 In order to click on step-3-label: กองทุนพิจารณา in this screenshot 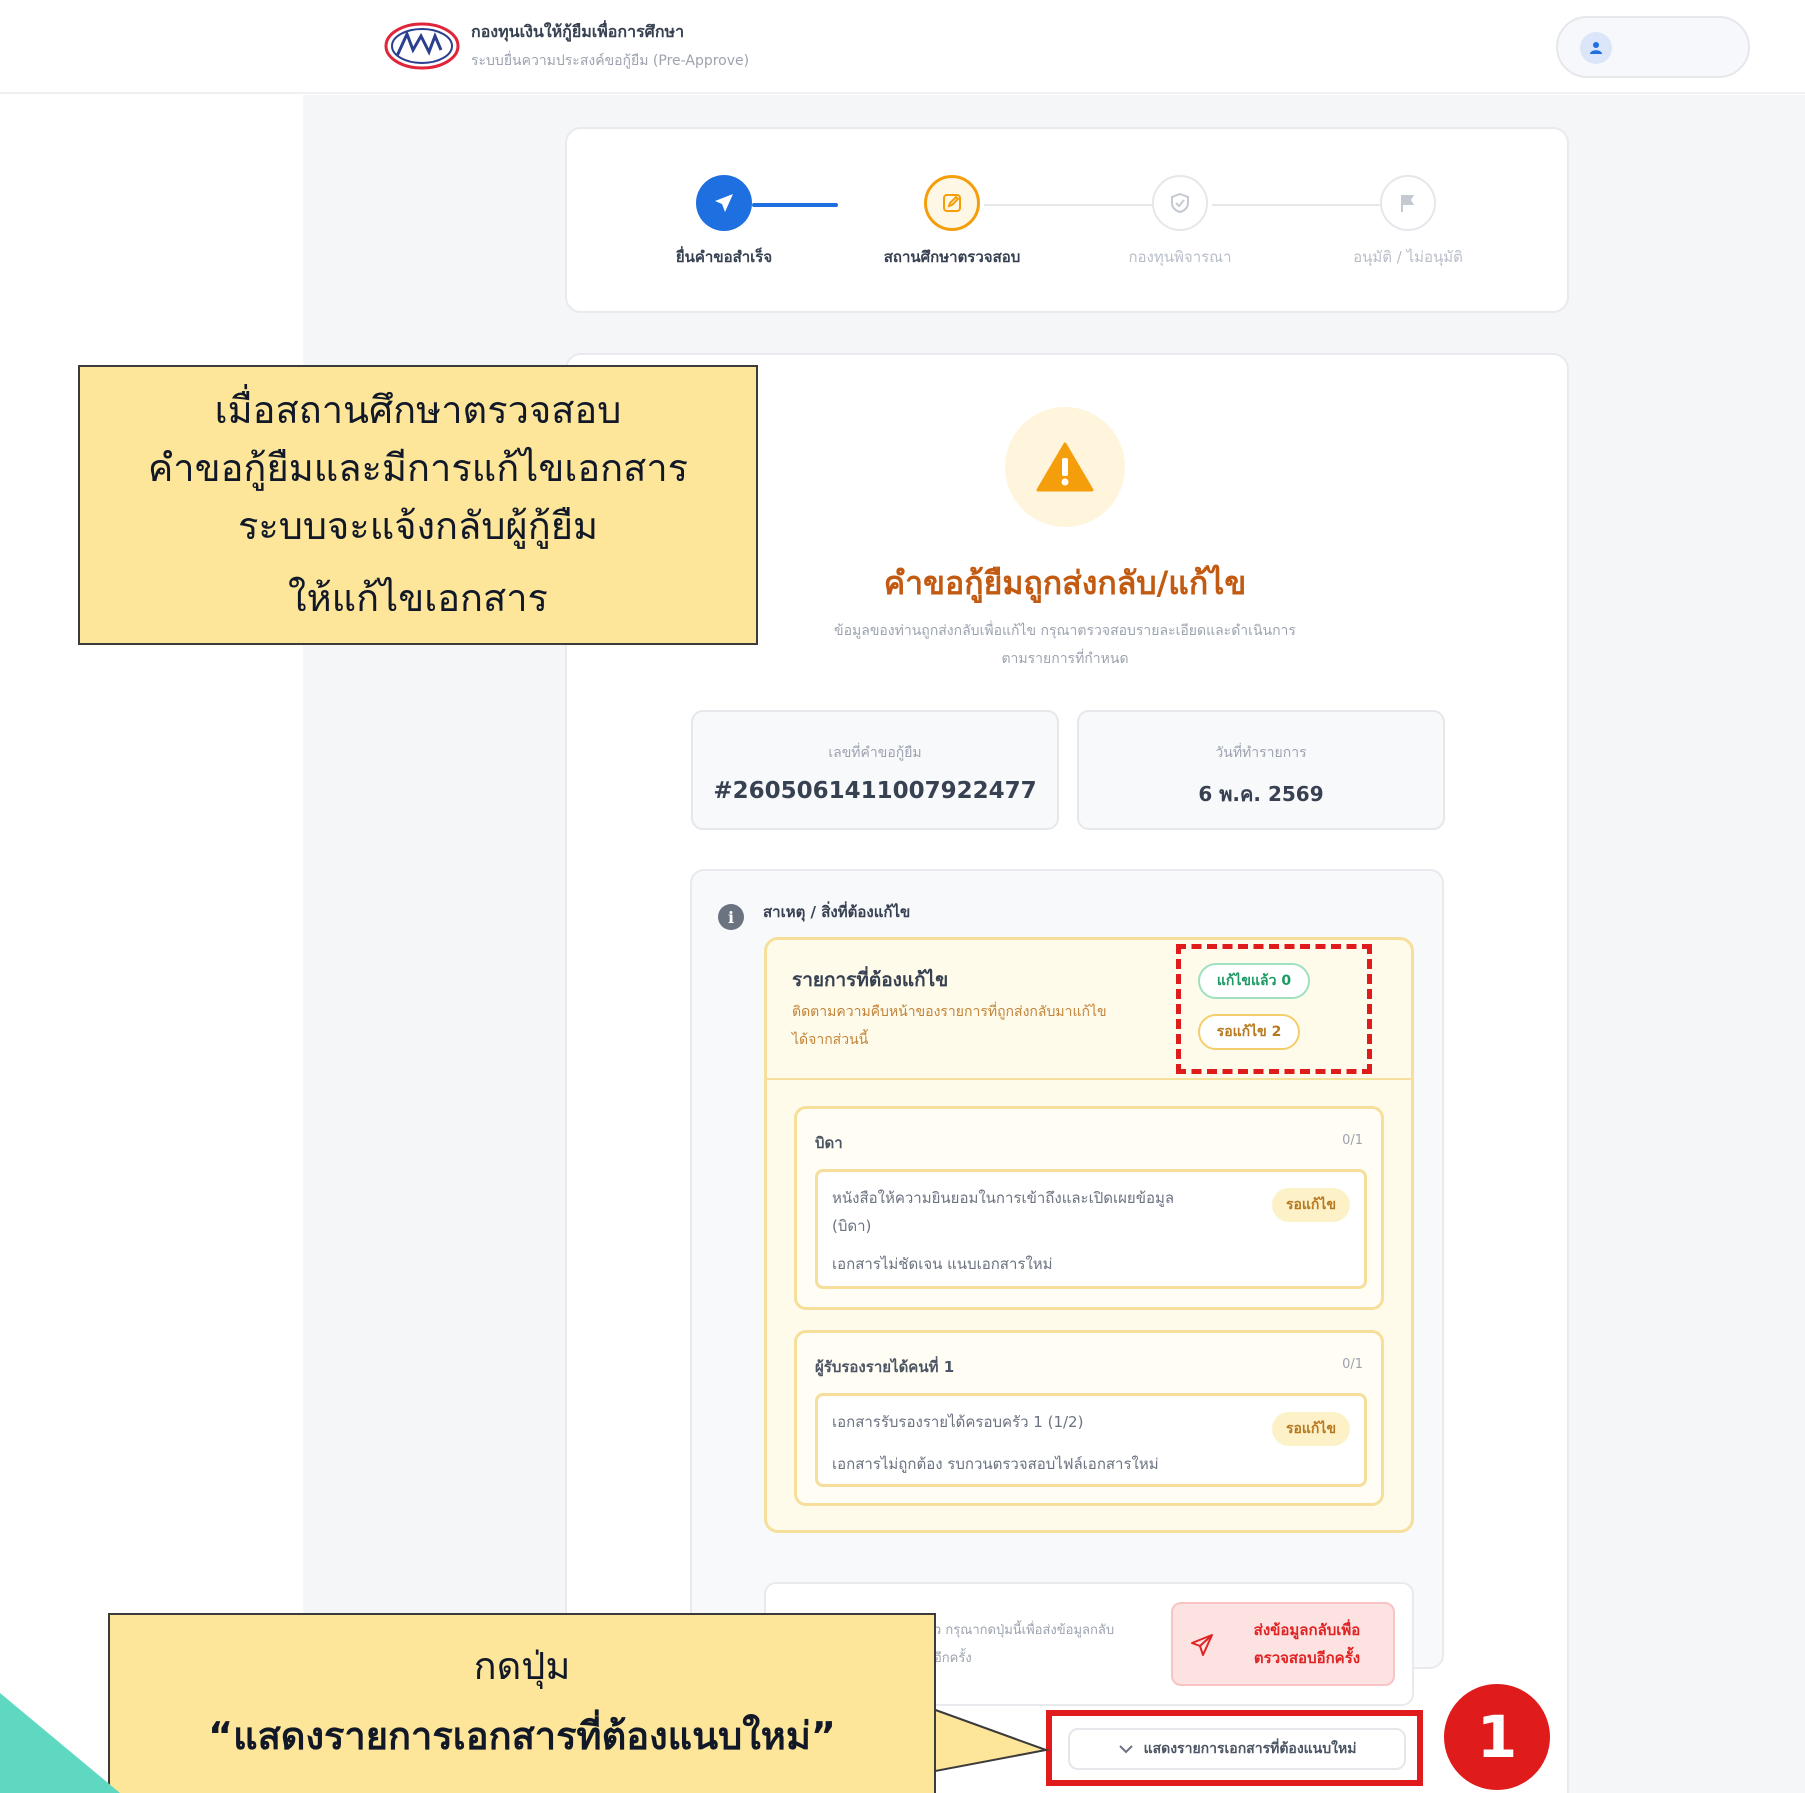, I will do `click(1180, 257)`.